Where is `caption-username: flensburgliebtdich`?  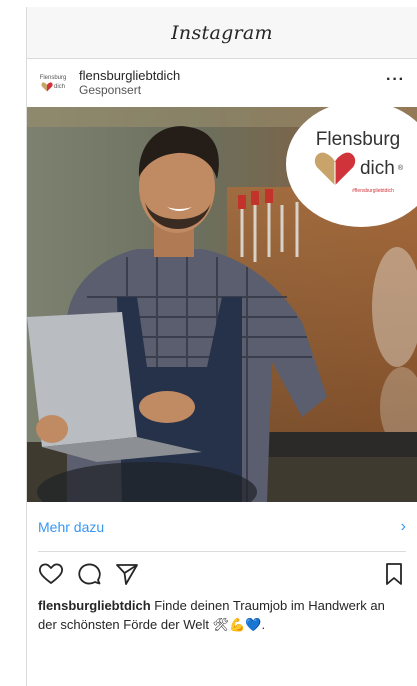 caption-username: flensburgliebtdich is located at coordinates (94, 605).